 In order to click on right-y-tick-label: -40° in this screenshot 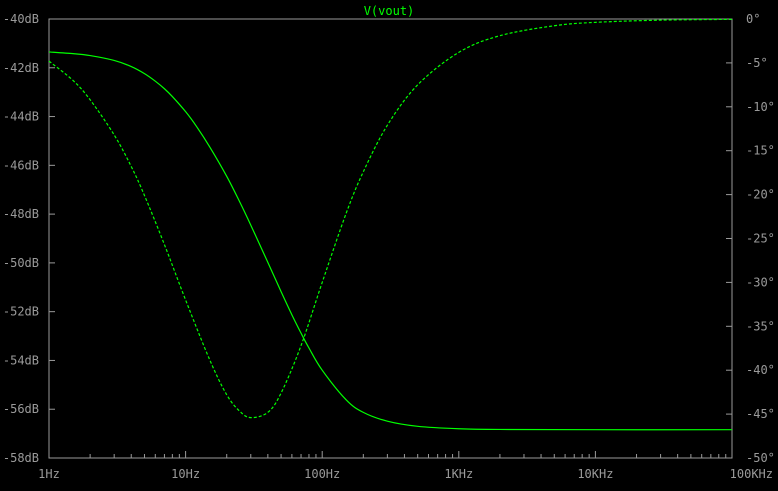, I will do `click(760, 370)`.